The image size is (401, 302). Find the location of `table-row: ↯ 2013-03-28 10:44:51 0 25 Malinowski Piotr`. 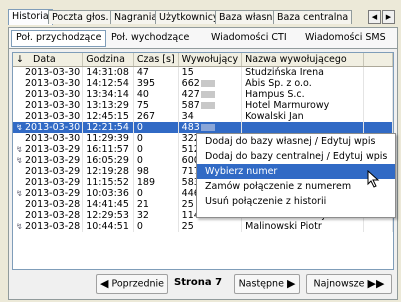

table-row: ↯ 2013-03-28 10:44:51 0 25 Malinowski Piotr is located at coordinates (203, 226).